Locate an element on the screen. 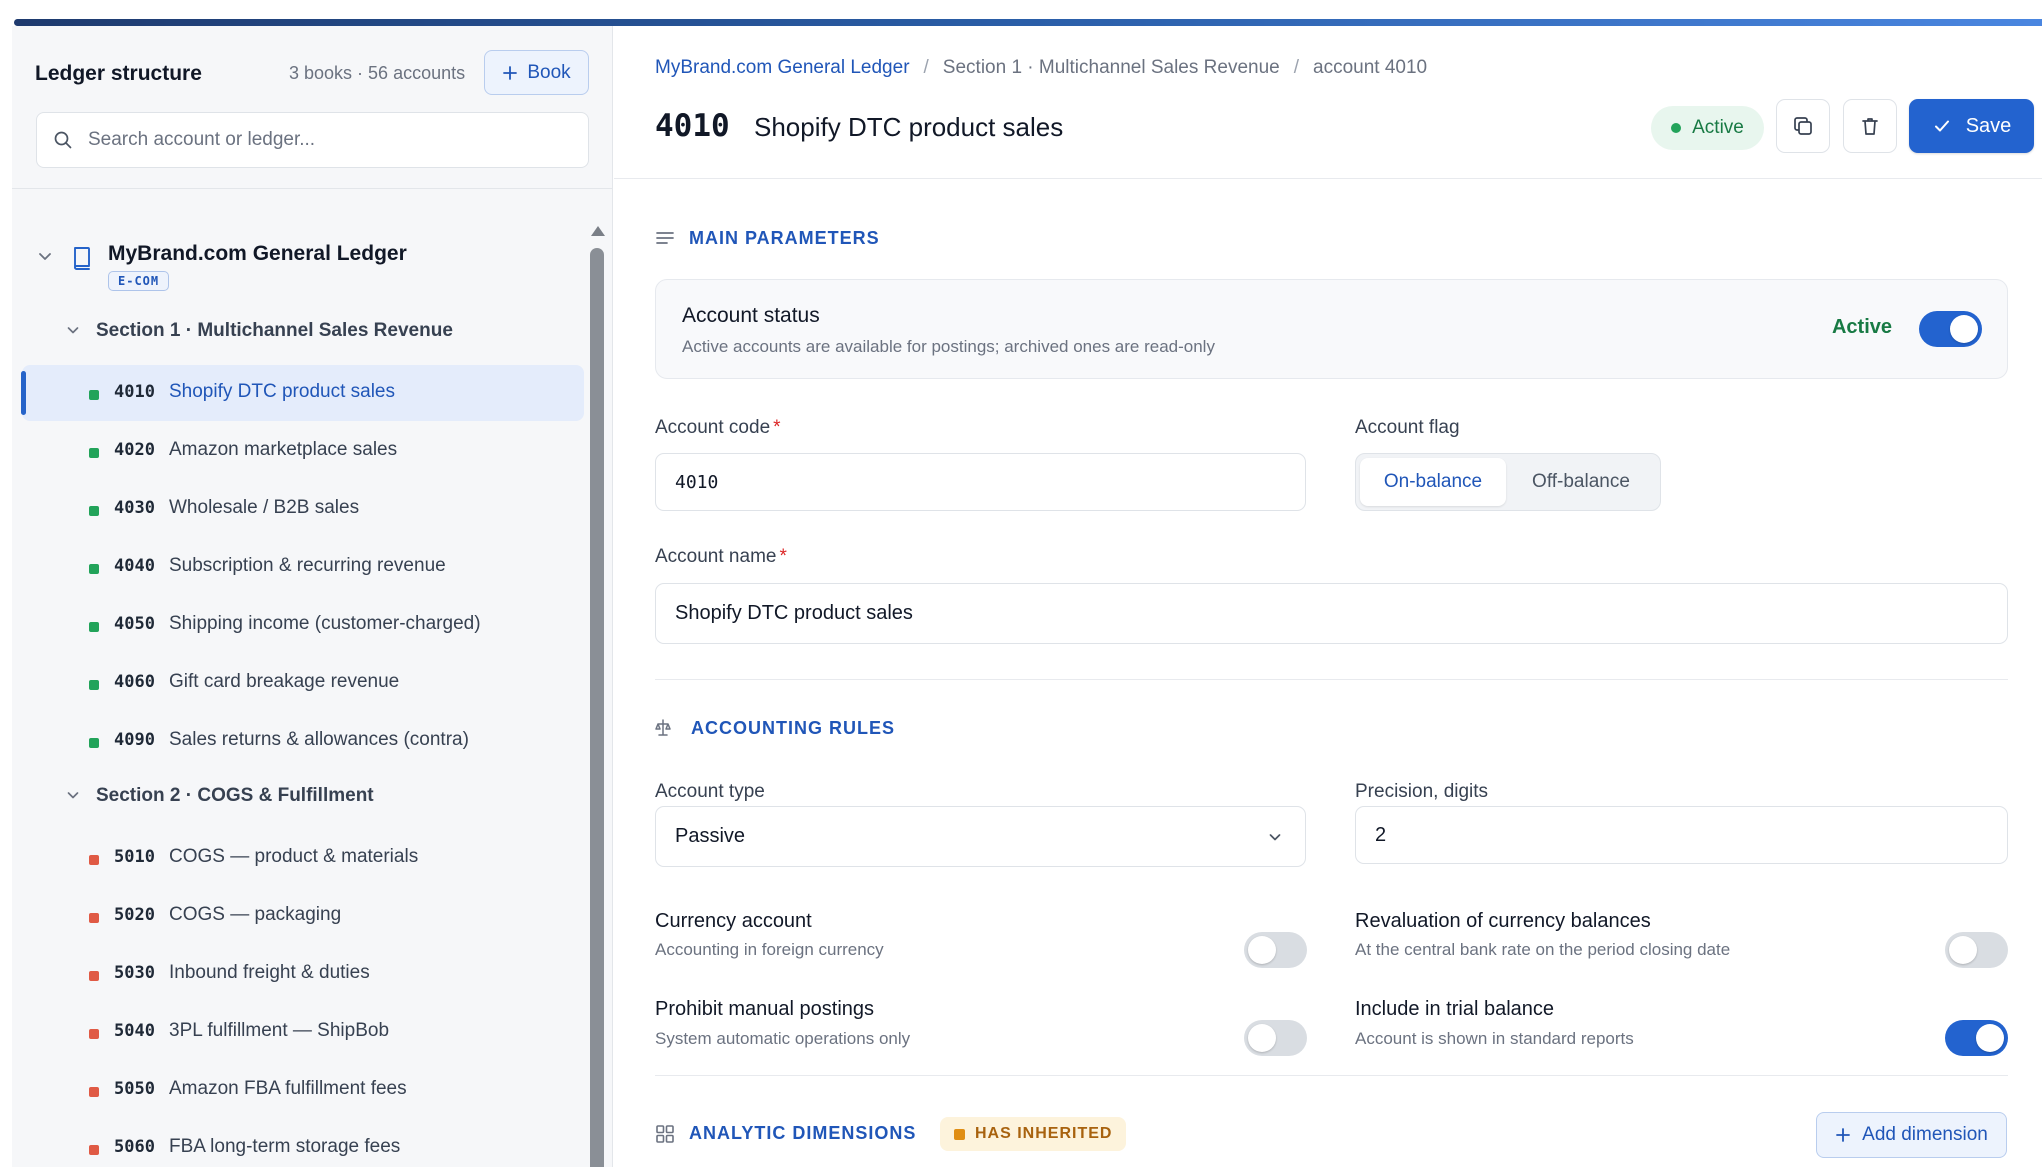 The width and height of the screenshot is (2042, 1167). ledger-name: MyBrand.com General Ledger is located at coordinates (257, 253).